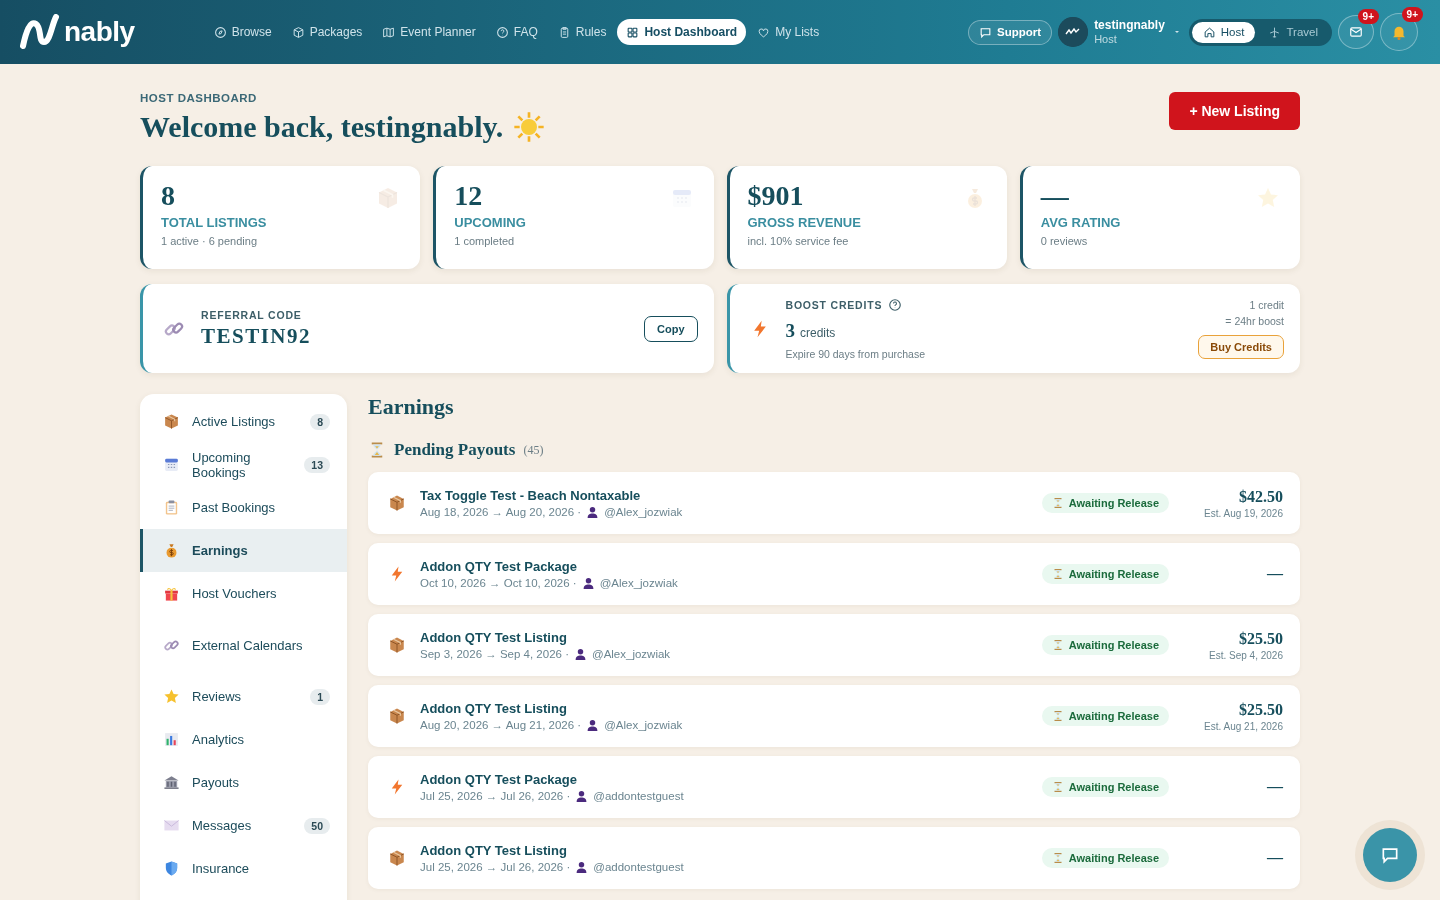 The width and height of the screenshot is (1440, 900). I want to click on compass-icon, so click(220, 32).